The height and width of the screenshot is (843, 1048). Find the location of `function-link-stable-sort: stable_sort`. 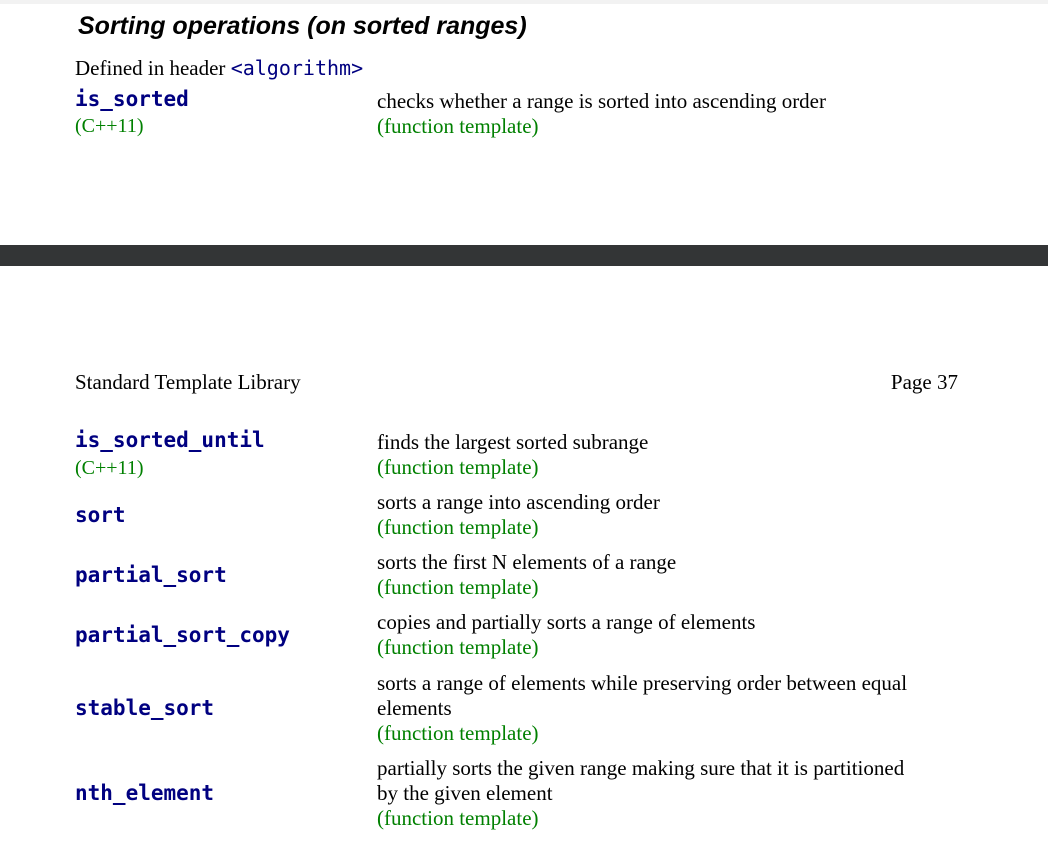

function-link-stable-sort: stable_sort is located at coordinates (144, 708).